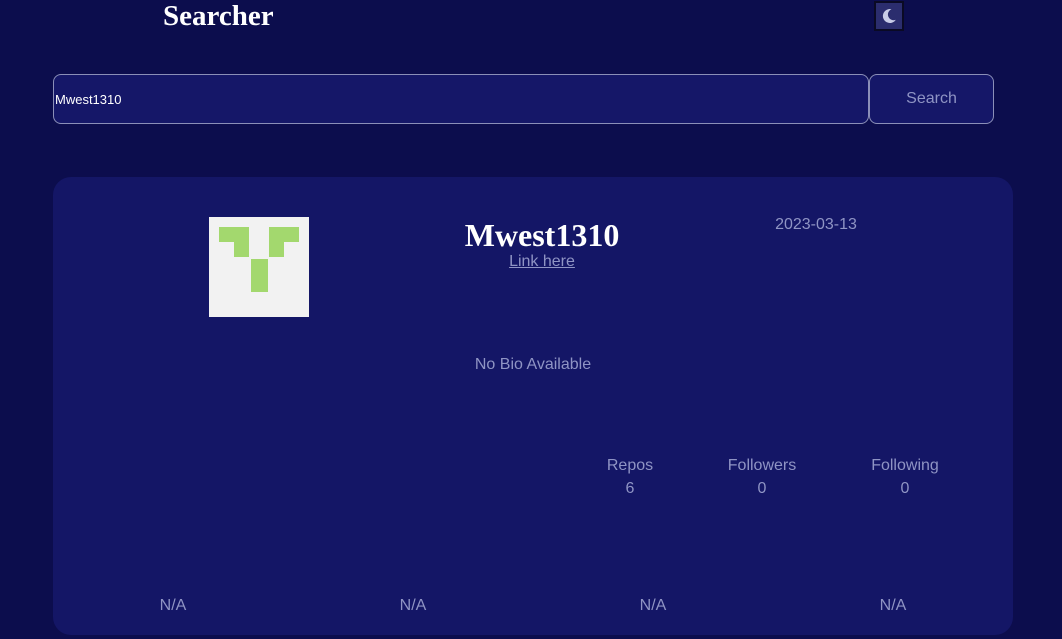 The width and height of the screenshot is (1062, 639). Describe the element at coordinates (905, 477) in the screenshot. I see `stat-following: Following 0` at that location.